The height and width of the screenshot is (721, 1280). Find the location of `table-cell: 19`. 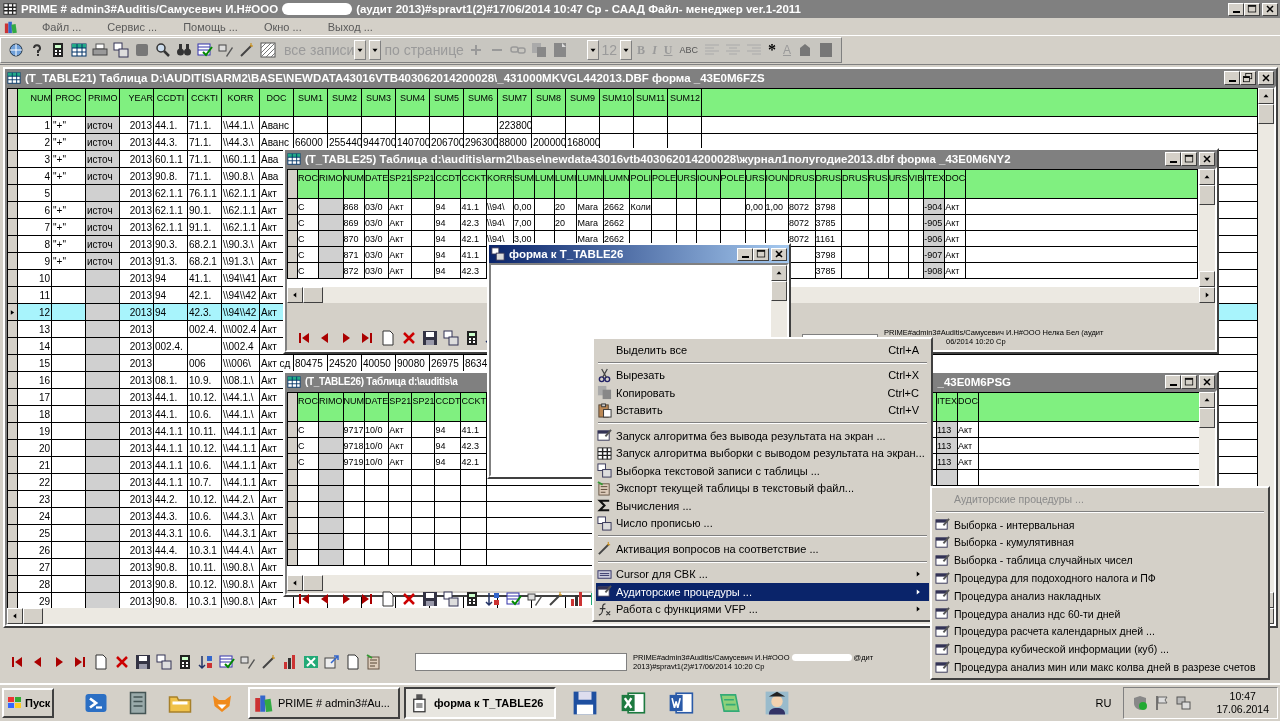

table-cell: 19 is located at coordinates (34, 431).